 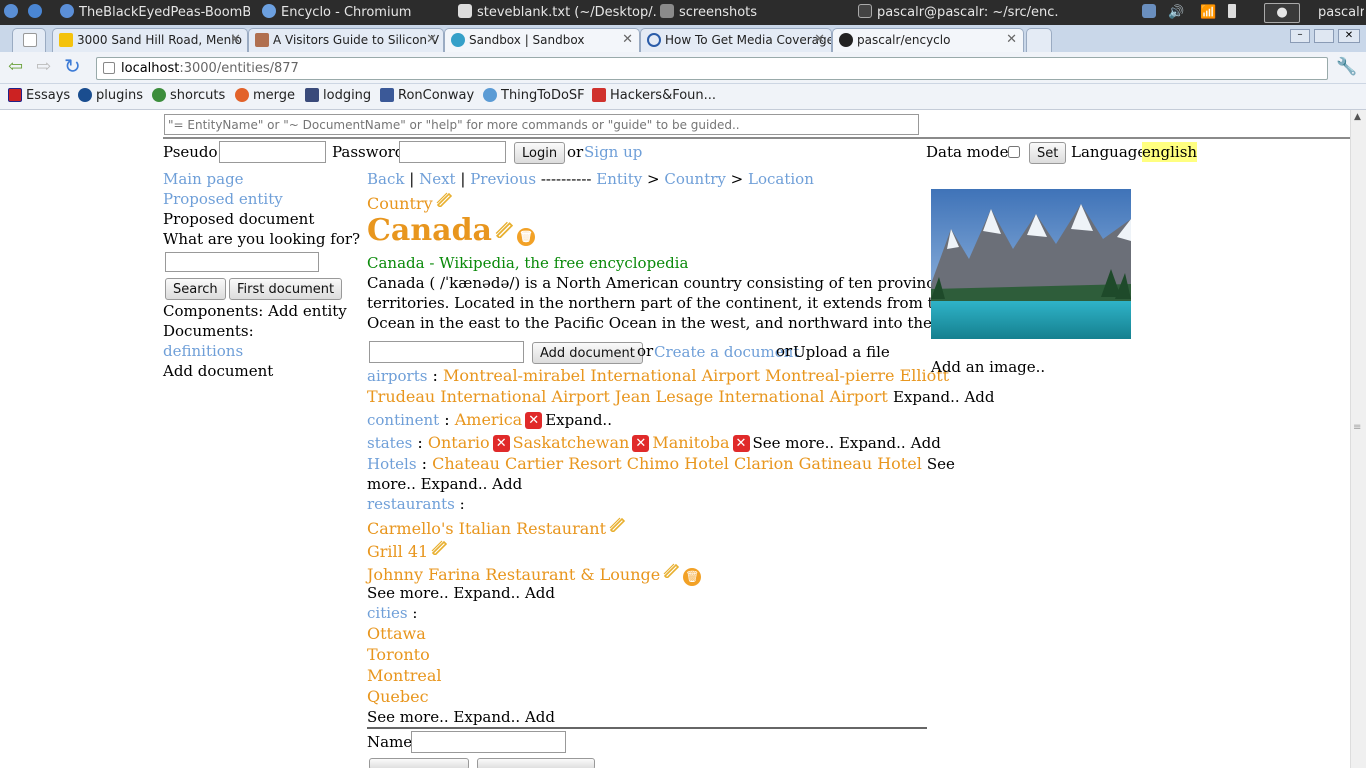 I want to click on relation-label: restaurants, so click(x=411, y=504).